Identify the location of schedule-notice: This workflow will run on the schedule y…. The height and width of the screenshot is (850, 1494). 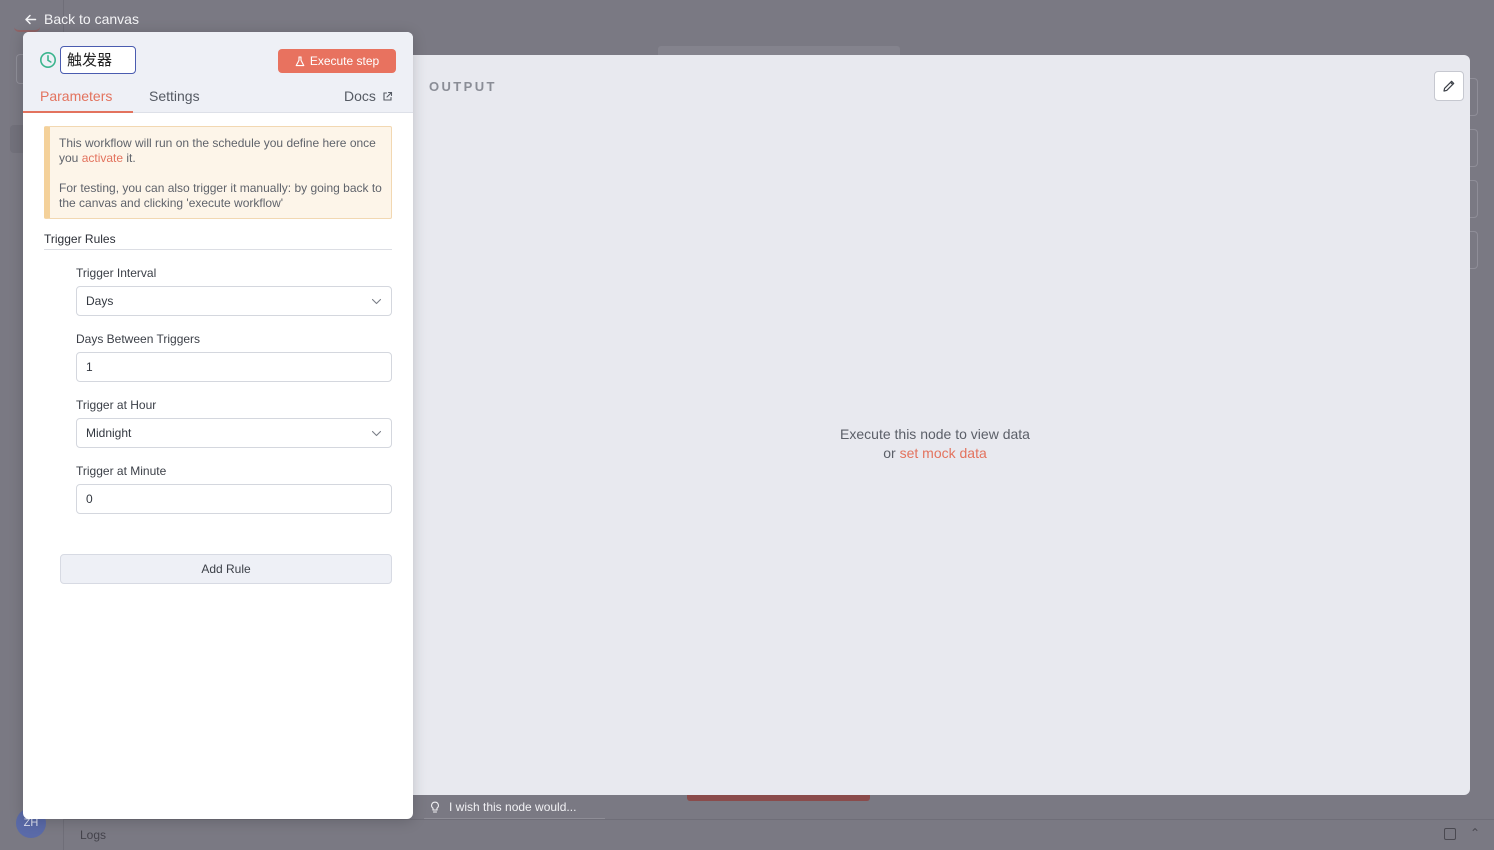
(218, 172).